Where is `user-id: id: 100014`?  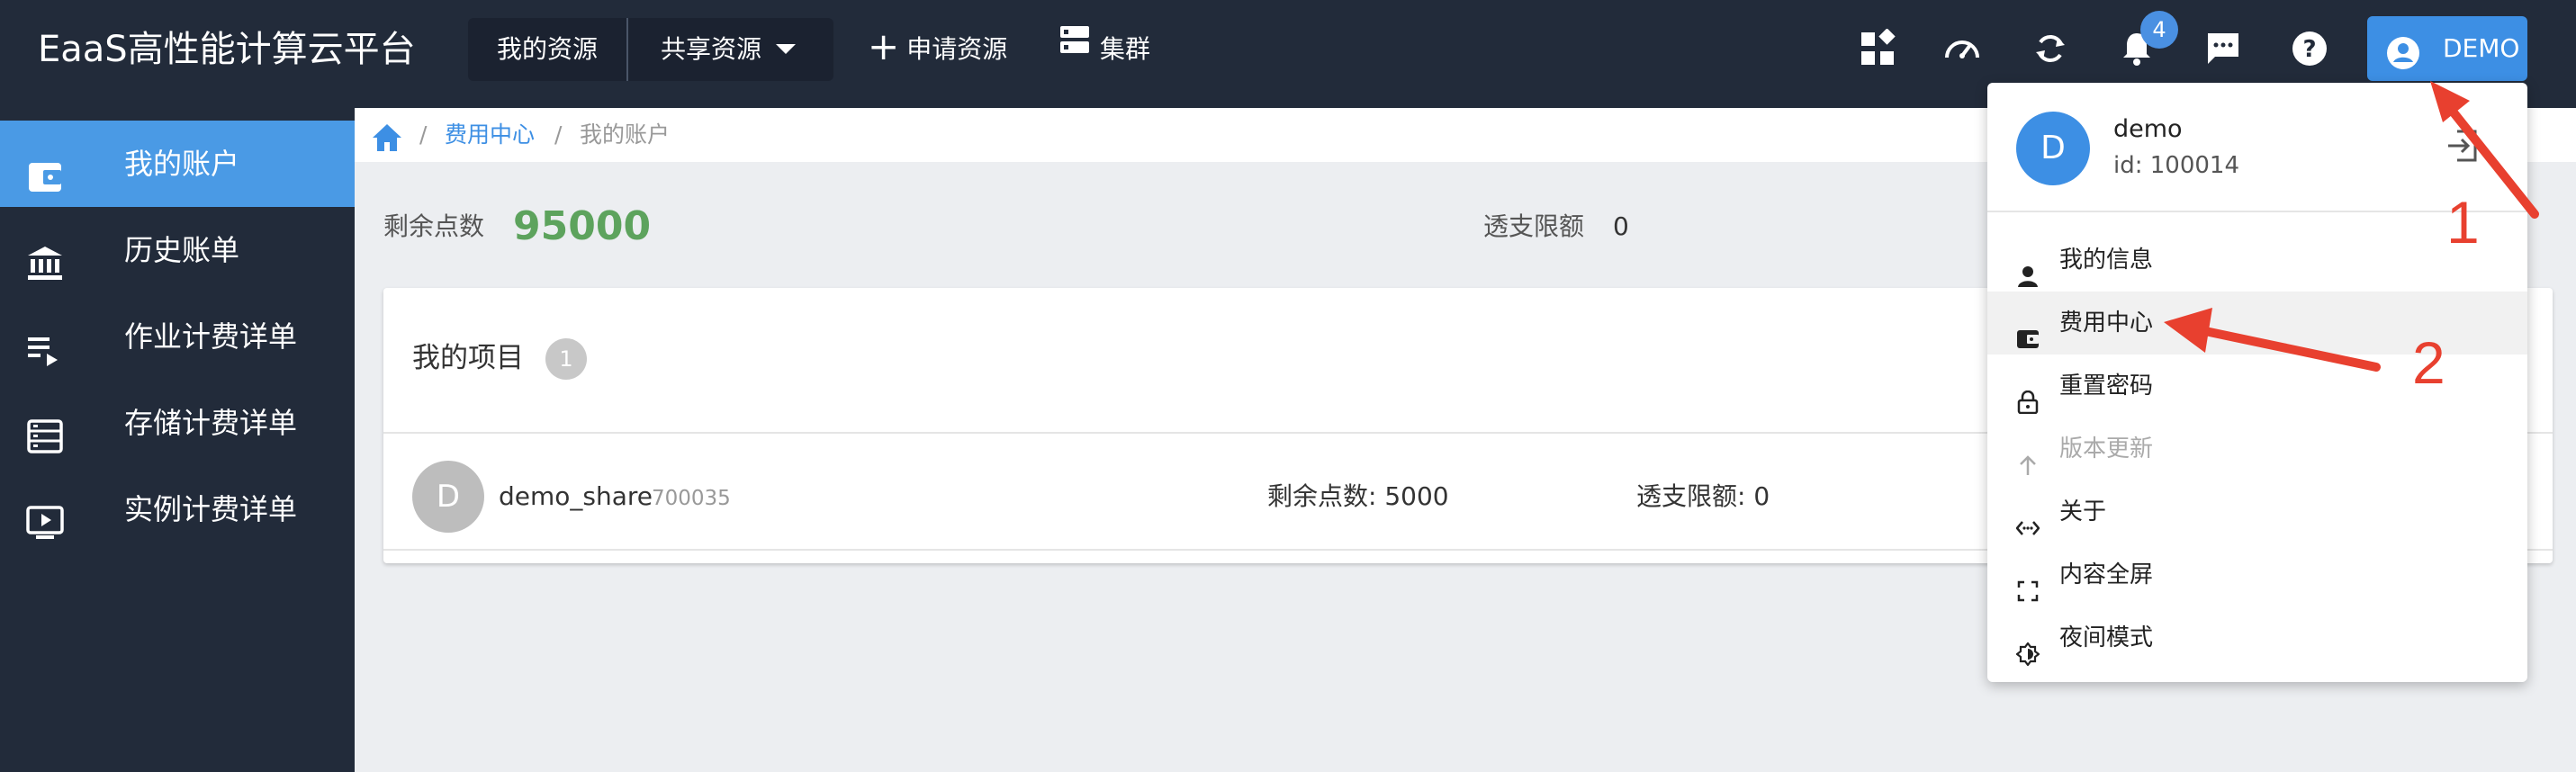 user-id: id: 100014 is located at coordinates (2176, 165).